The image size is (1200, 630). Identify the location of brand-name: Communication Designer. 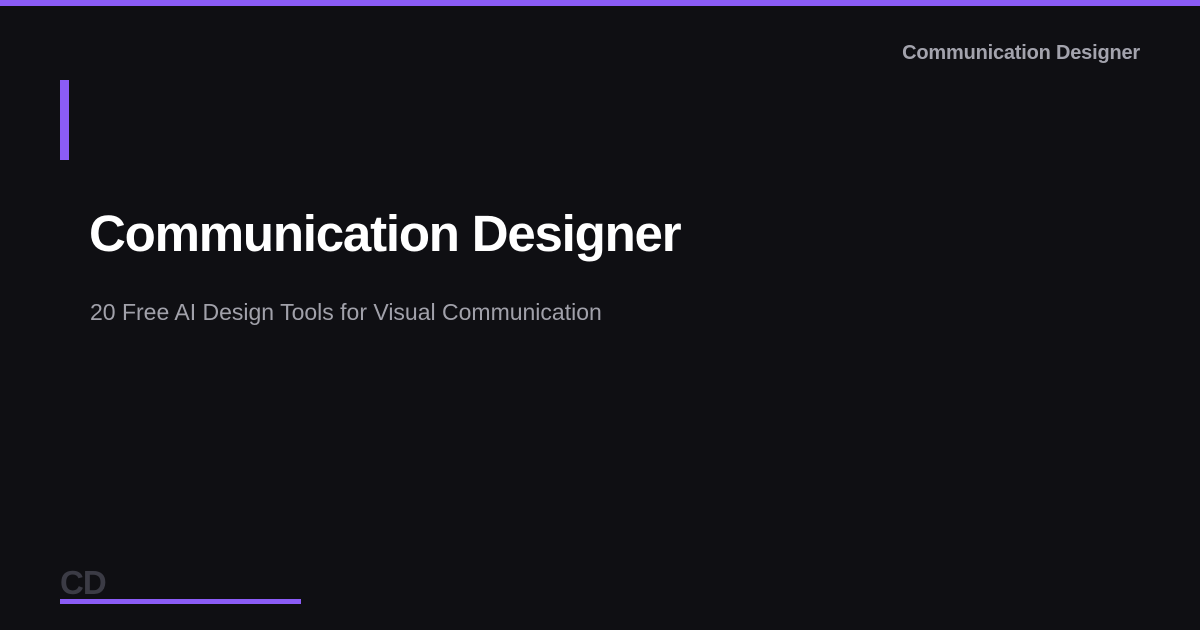
(1021, 53).